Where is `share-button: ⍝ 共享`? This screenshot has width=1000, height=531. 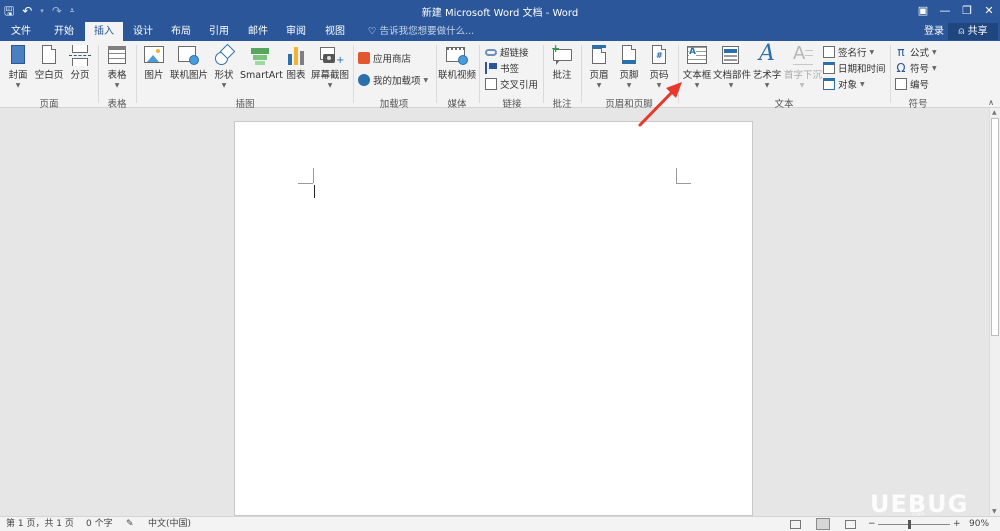 share-button: ⍝ 共享 is located at coordinates (973, 31).